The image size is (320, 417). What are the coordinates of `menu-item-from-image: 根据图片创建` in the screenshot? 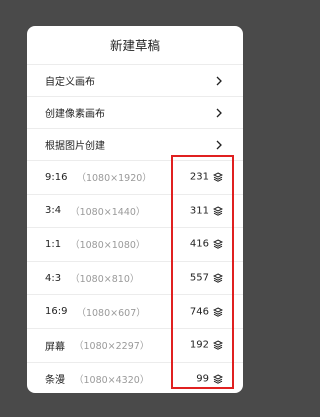 It's located at (135, 144).